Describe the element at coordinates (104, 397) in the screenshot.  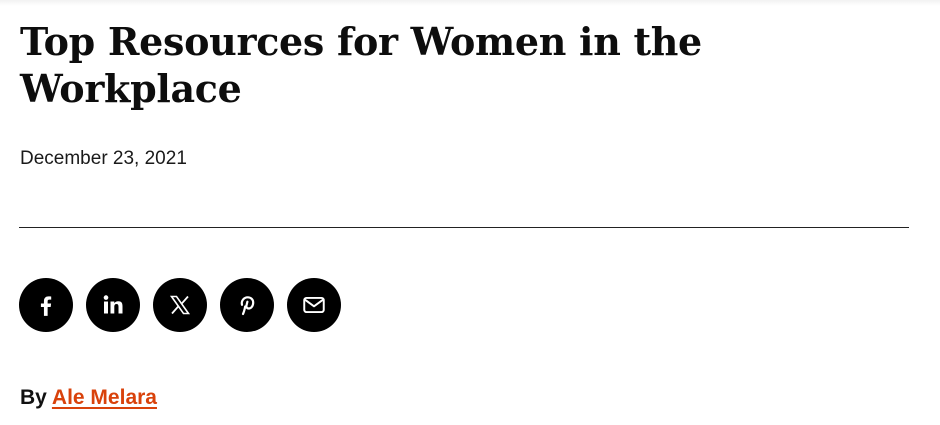
I see `author-link: Ale Melara` at that location.